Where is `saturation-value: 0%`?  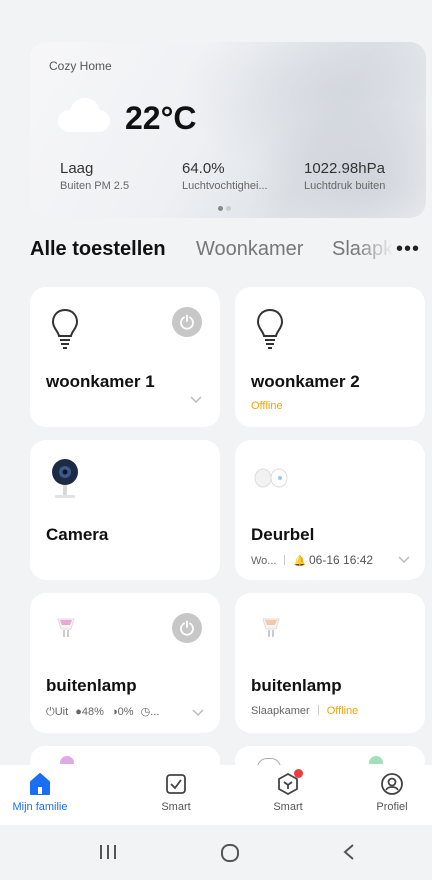 saturation-value: 0% is located at coordinates (125, 712).